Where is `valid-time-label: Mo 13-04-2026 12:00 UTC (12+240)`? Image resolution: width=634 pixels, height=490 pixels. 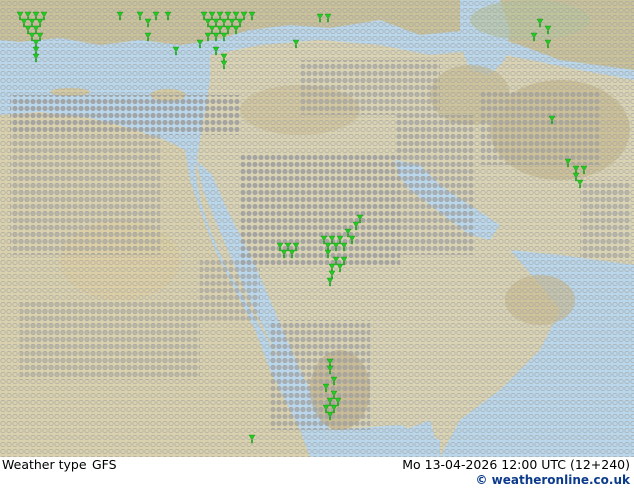
valid-time-label: Mo 13-04-2026 12:00 UTC (12+240) is located at coordinates (516, 464).